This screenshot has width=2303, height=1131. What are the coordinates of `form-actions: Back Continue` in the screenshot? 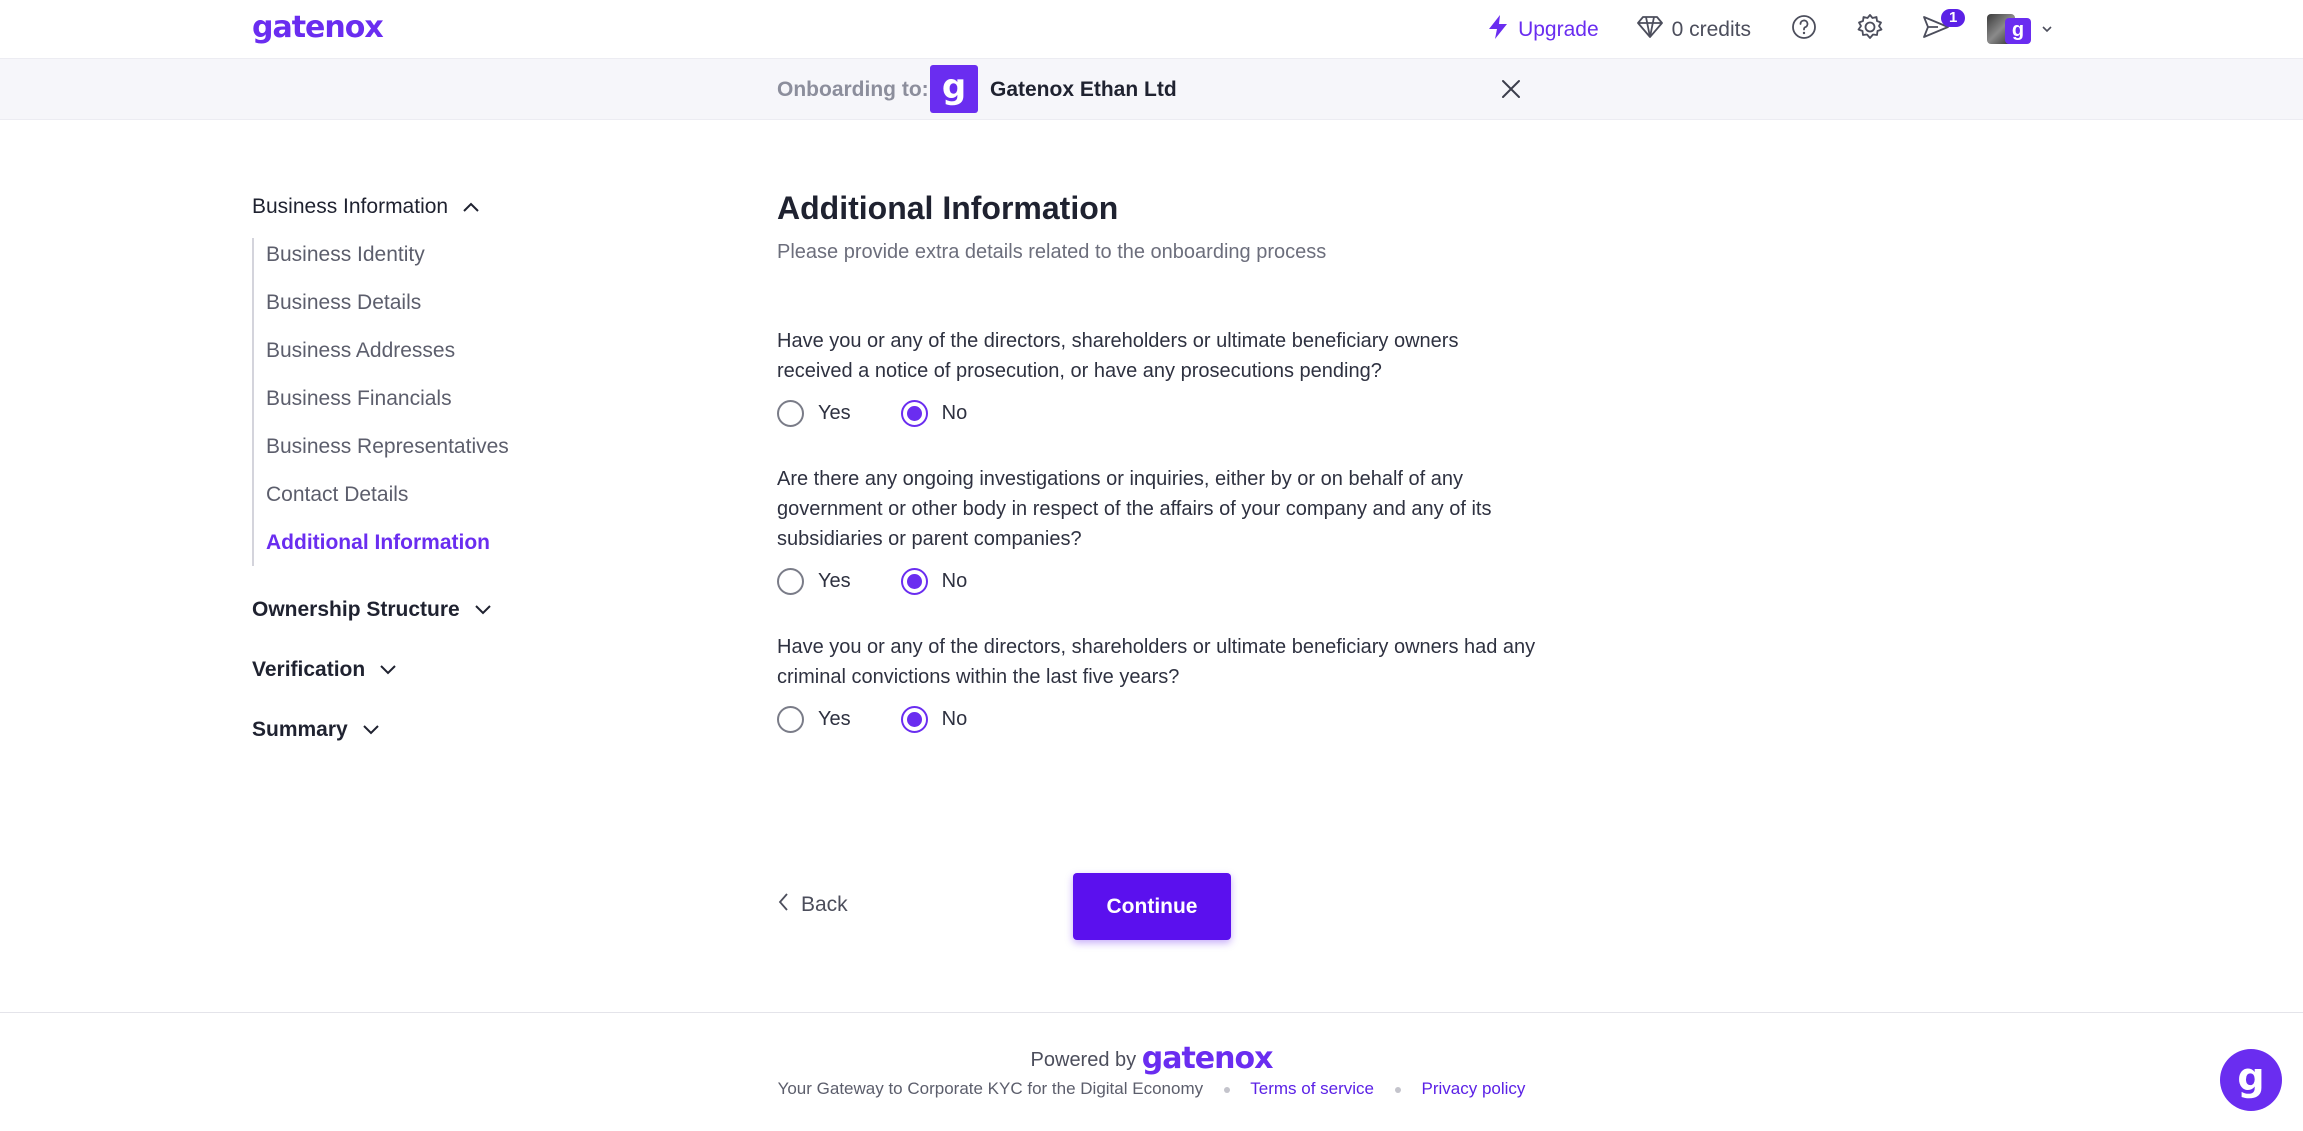 It's located at (1157, 907).